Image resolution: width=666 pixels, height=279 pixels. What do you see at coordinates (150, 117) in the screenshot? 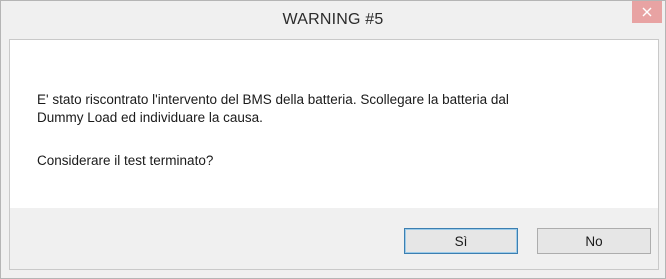
I see `message-line-2: Dummy Load ed individuare la causa.` at bounding box center [150, 117].